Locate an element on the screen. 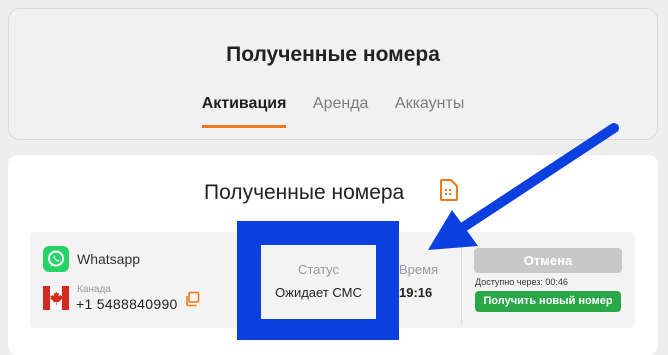 The image size is (668, 355). status-label: Статус is located at coordinates (318, 269).